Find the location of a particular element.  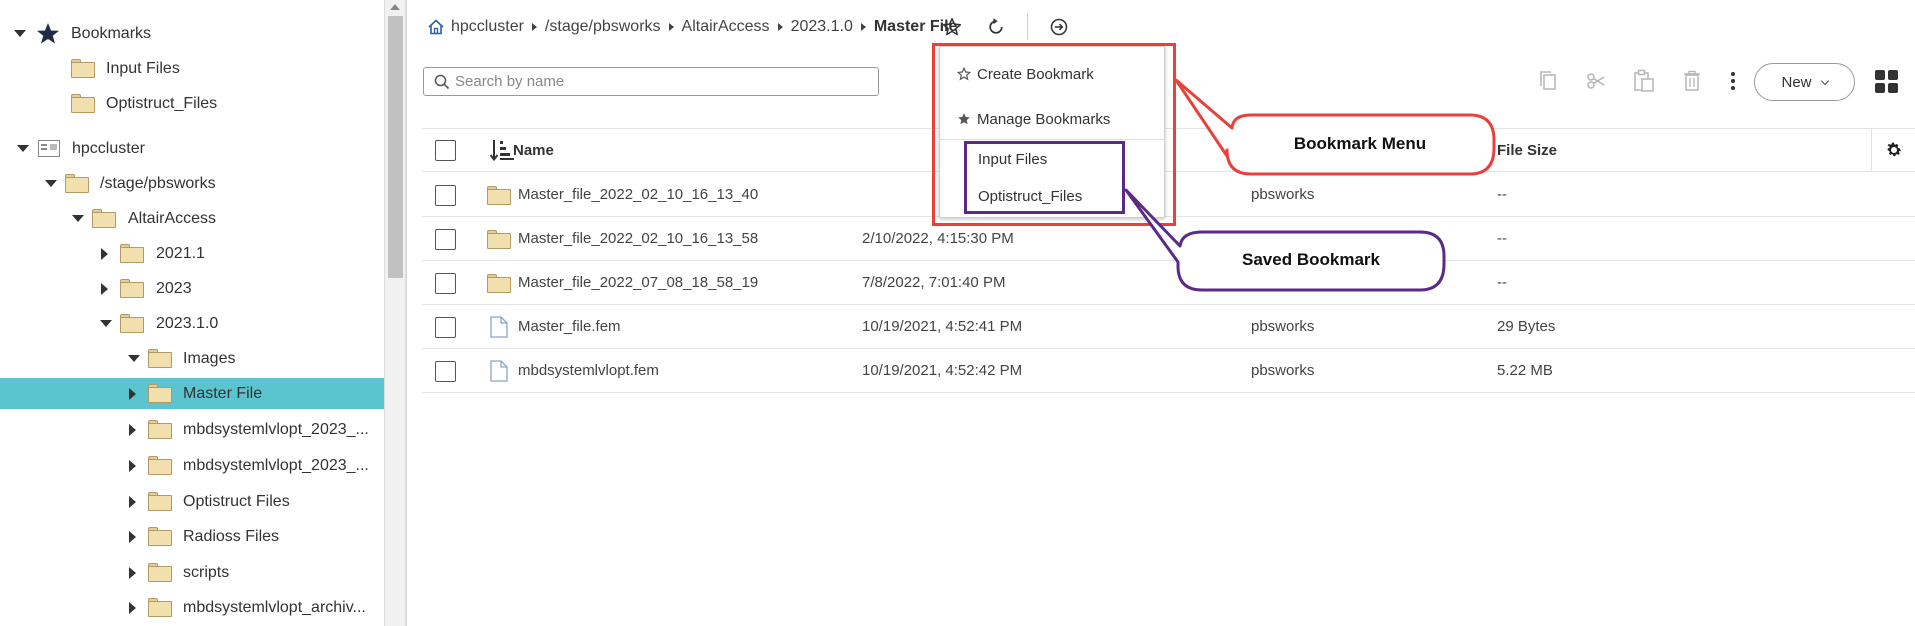

breadcrumb-item: hpccluster is located at coordinates (487, 27).